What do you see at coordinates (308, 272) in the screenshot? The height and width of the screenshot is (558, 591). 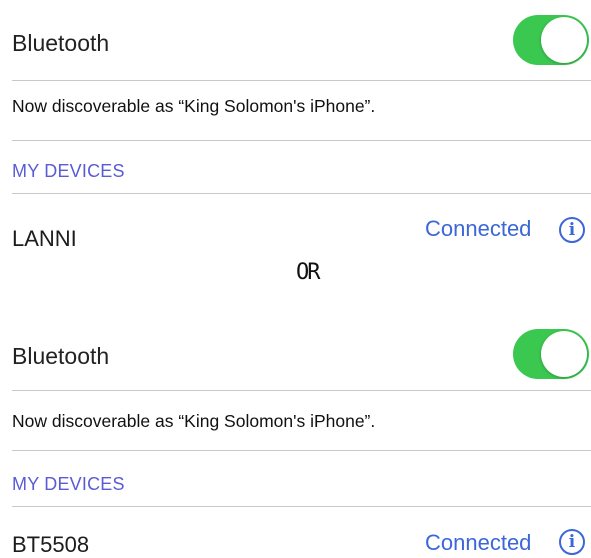 I see `or-separator: OR` at bounding box center [308, 272].